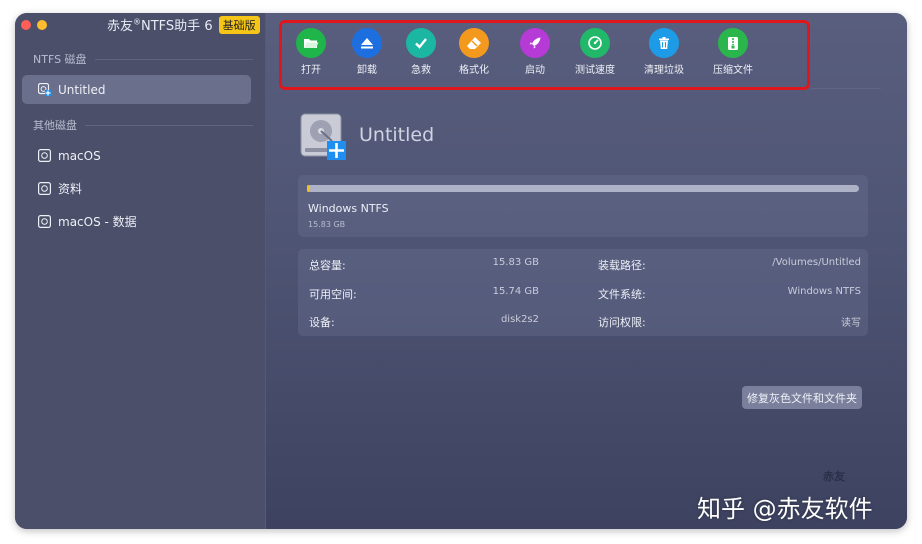  Describe the element at coordinates (97, 222) in the screenshot. I see `sidebar-item-label: macOS - 数据` at that location.